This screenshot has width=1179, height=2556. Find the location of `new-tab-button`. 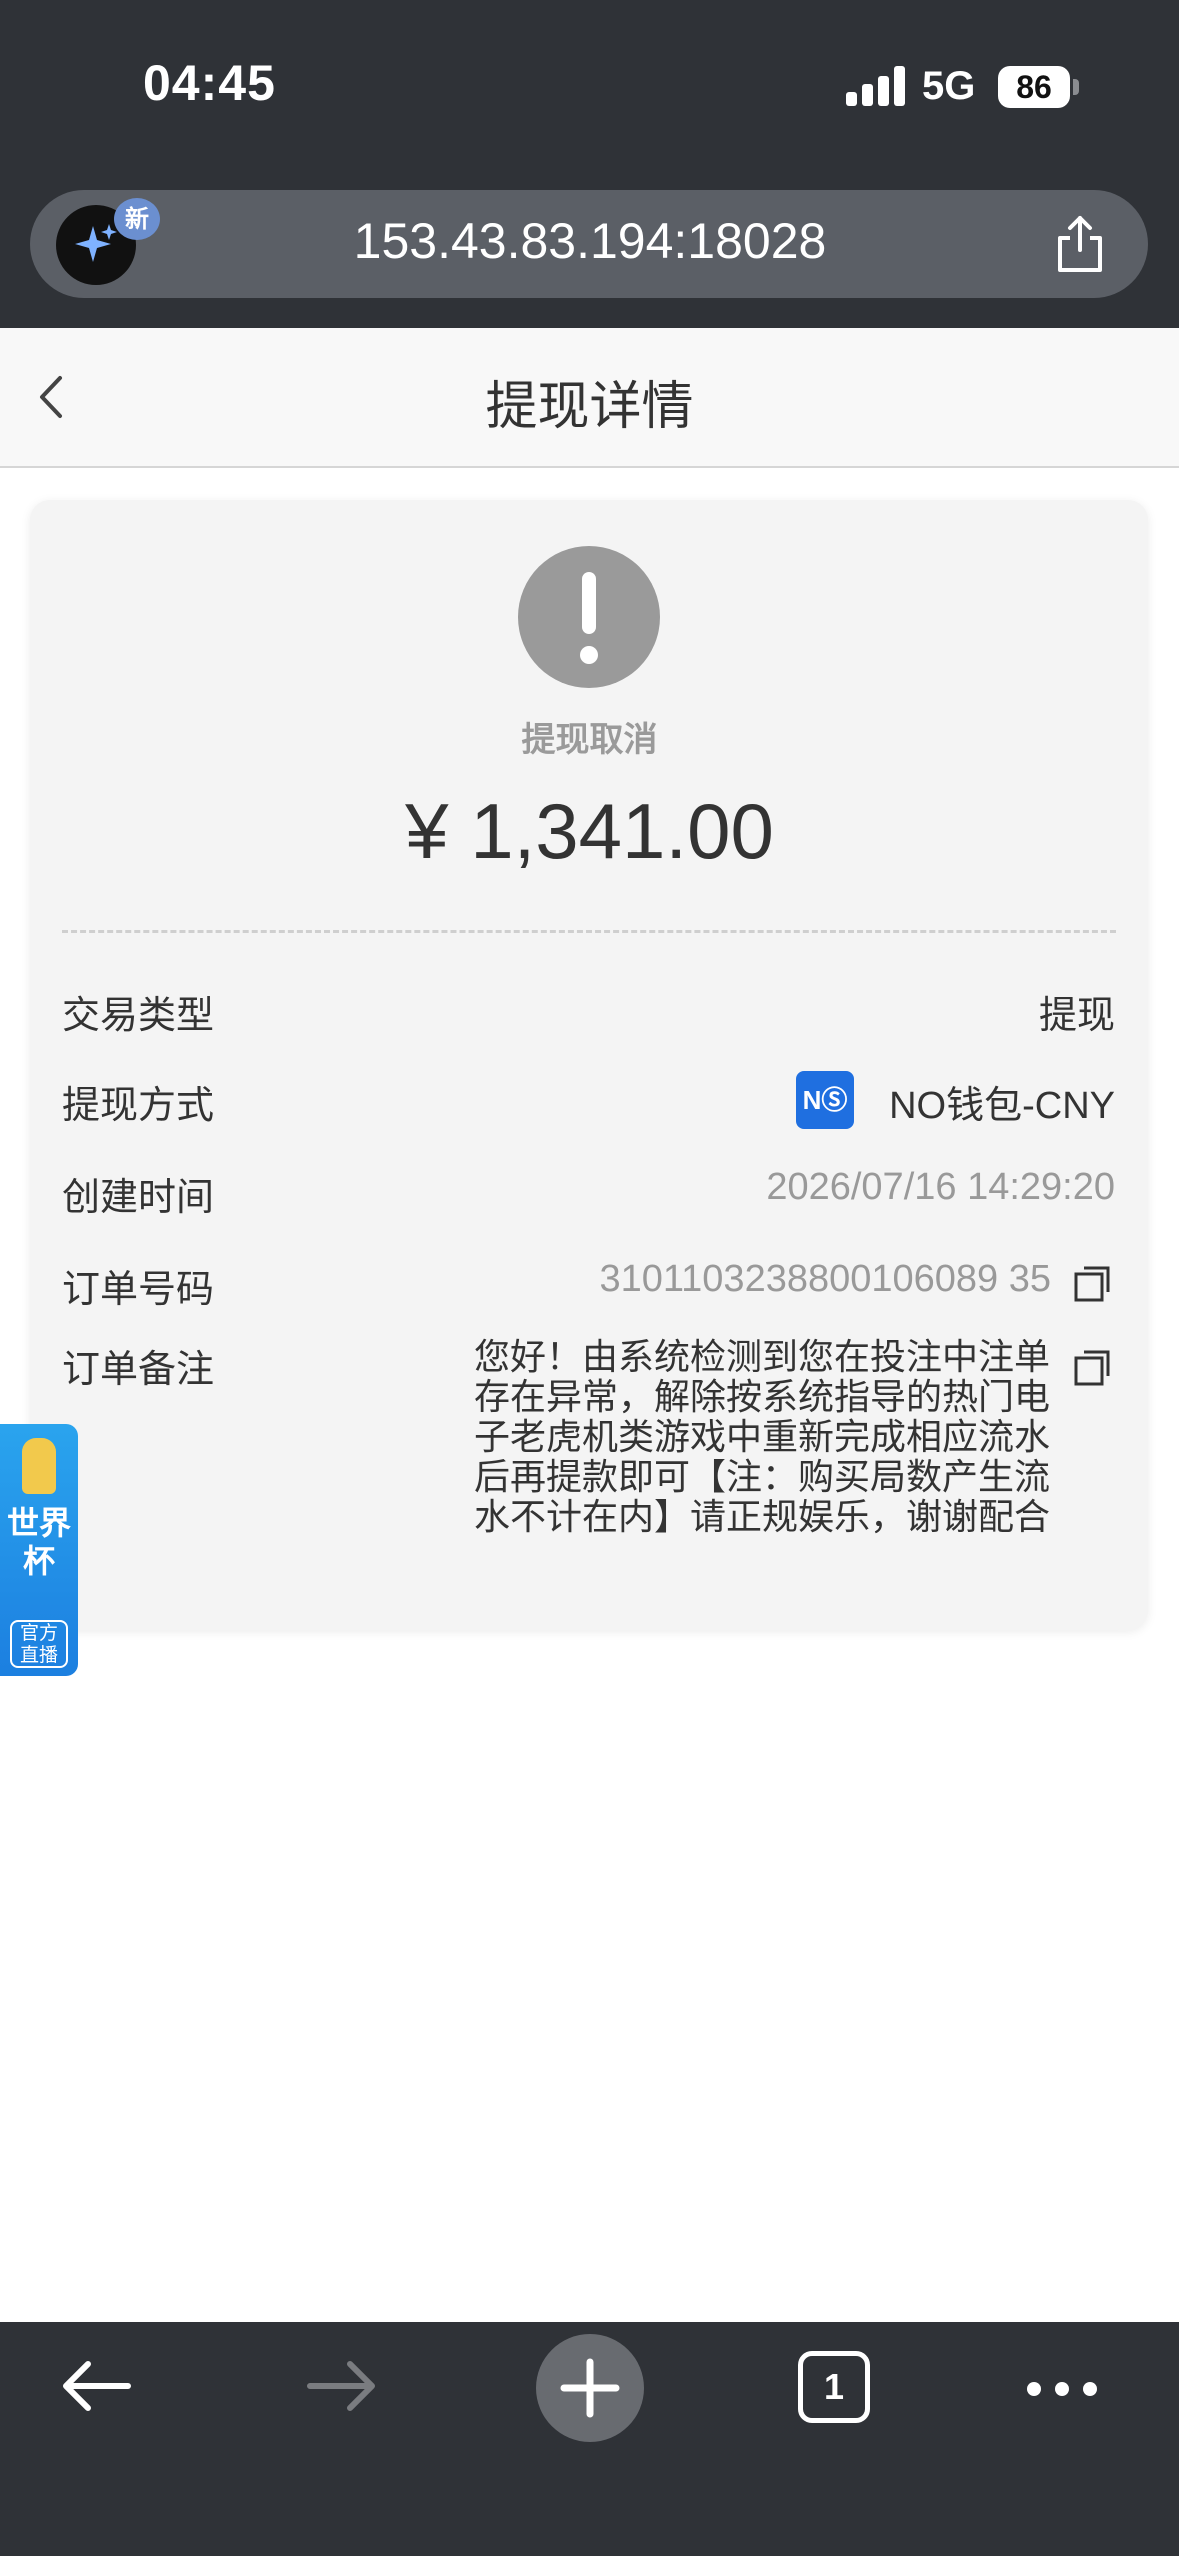

new-tab-button is located at coordinates (590, 2388).